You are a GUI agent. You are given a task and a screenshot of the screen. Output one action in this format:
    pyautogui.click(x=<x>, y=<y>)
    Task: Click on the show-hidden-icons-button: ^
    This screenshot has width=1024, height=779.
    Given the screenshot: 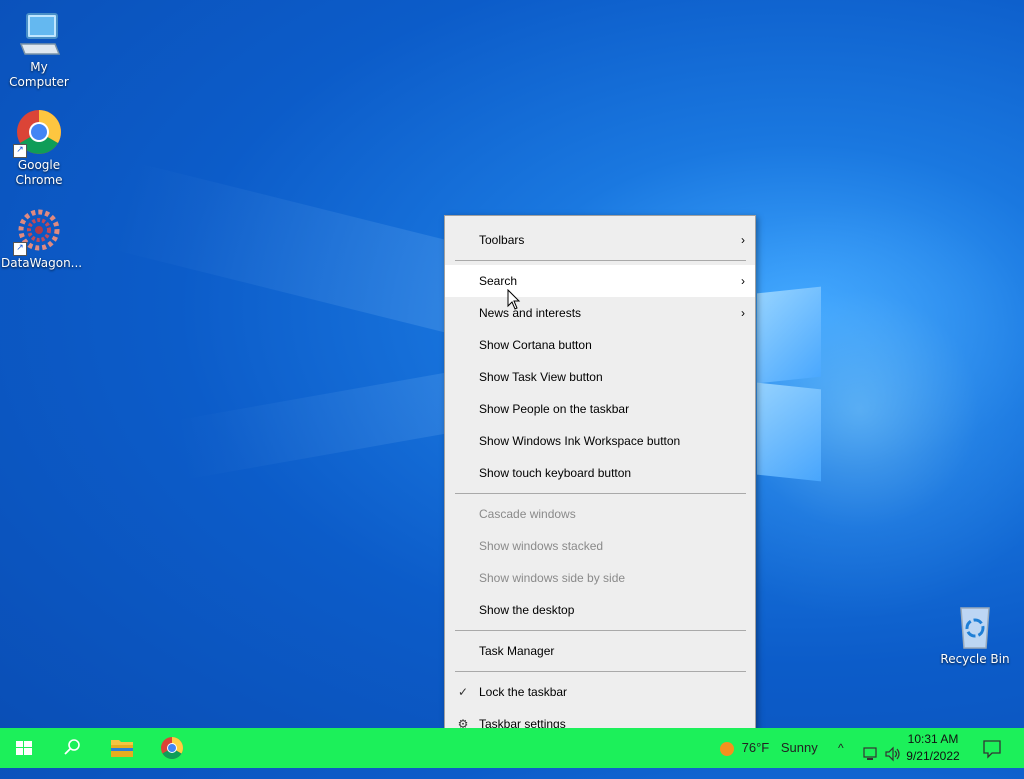 What is the action you would take?
    pyautogui.click(x=841, y=748)
    